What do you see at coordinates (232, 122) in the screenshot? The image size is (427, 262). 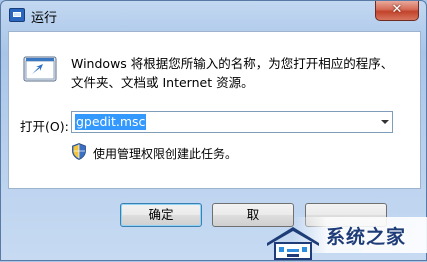 I see `open-combobox: gpedit.msc` at bounding box center [232, 122].